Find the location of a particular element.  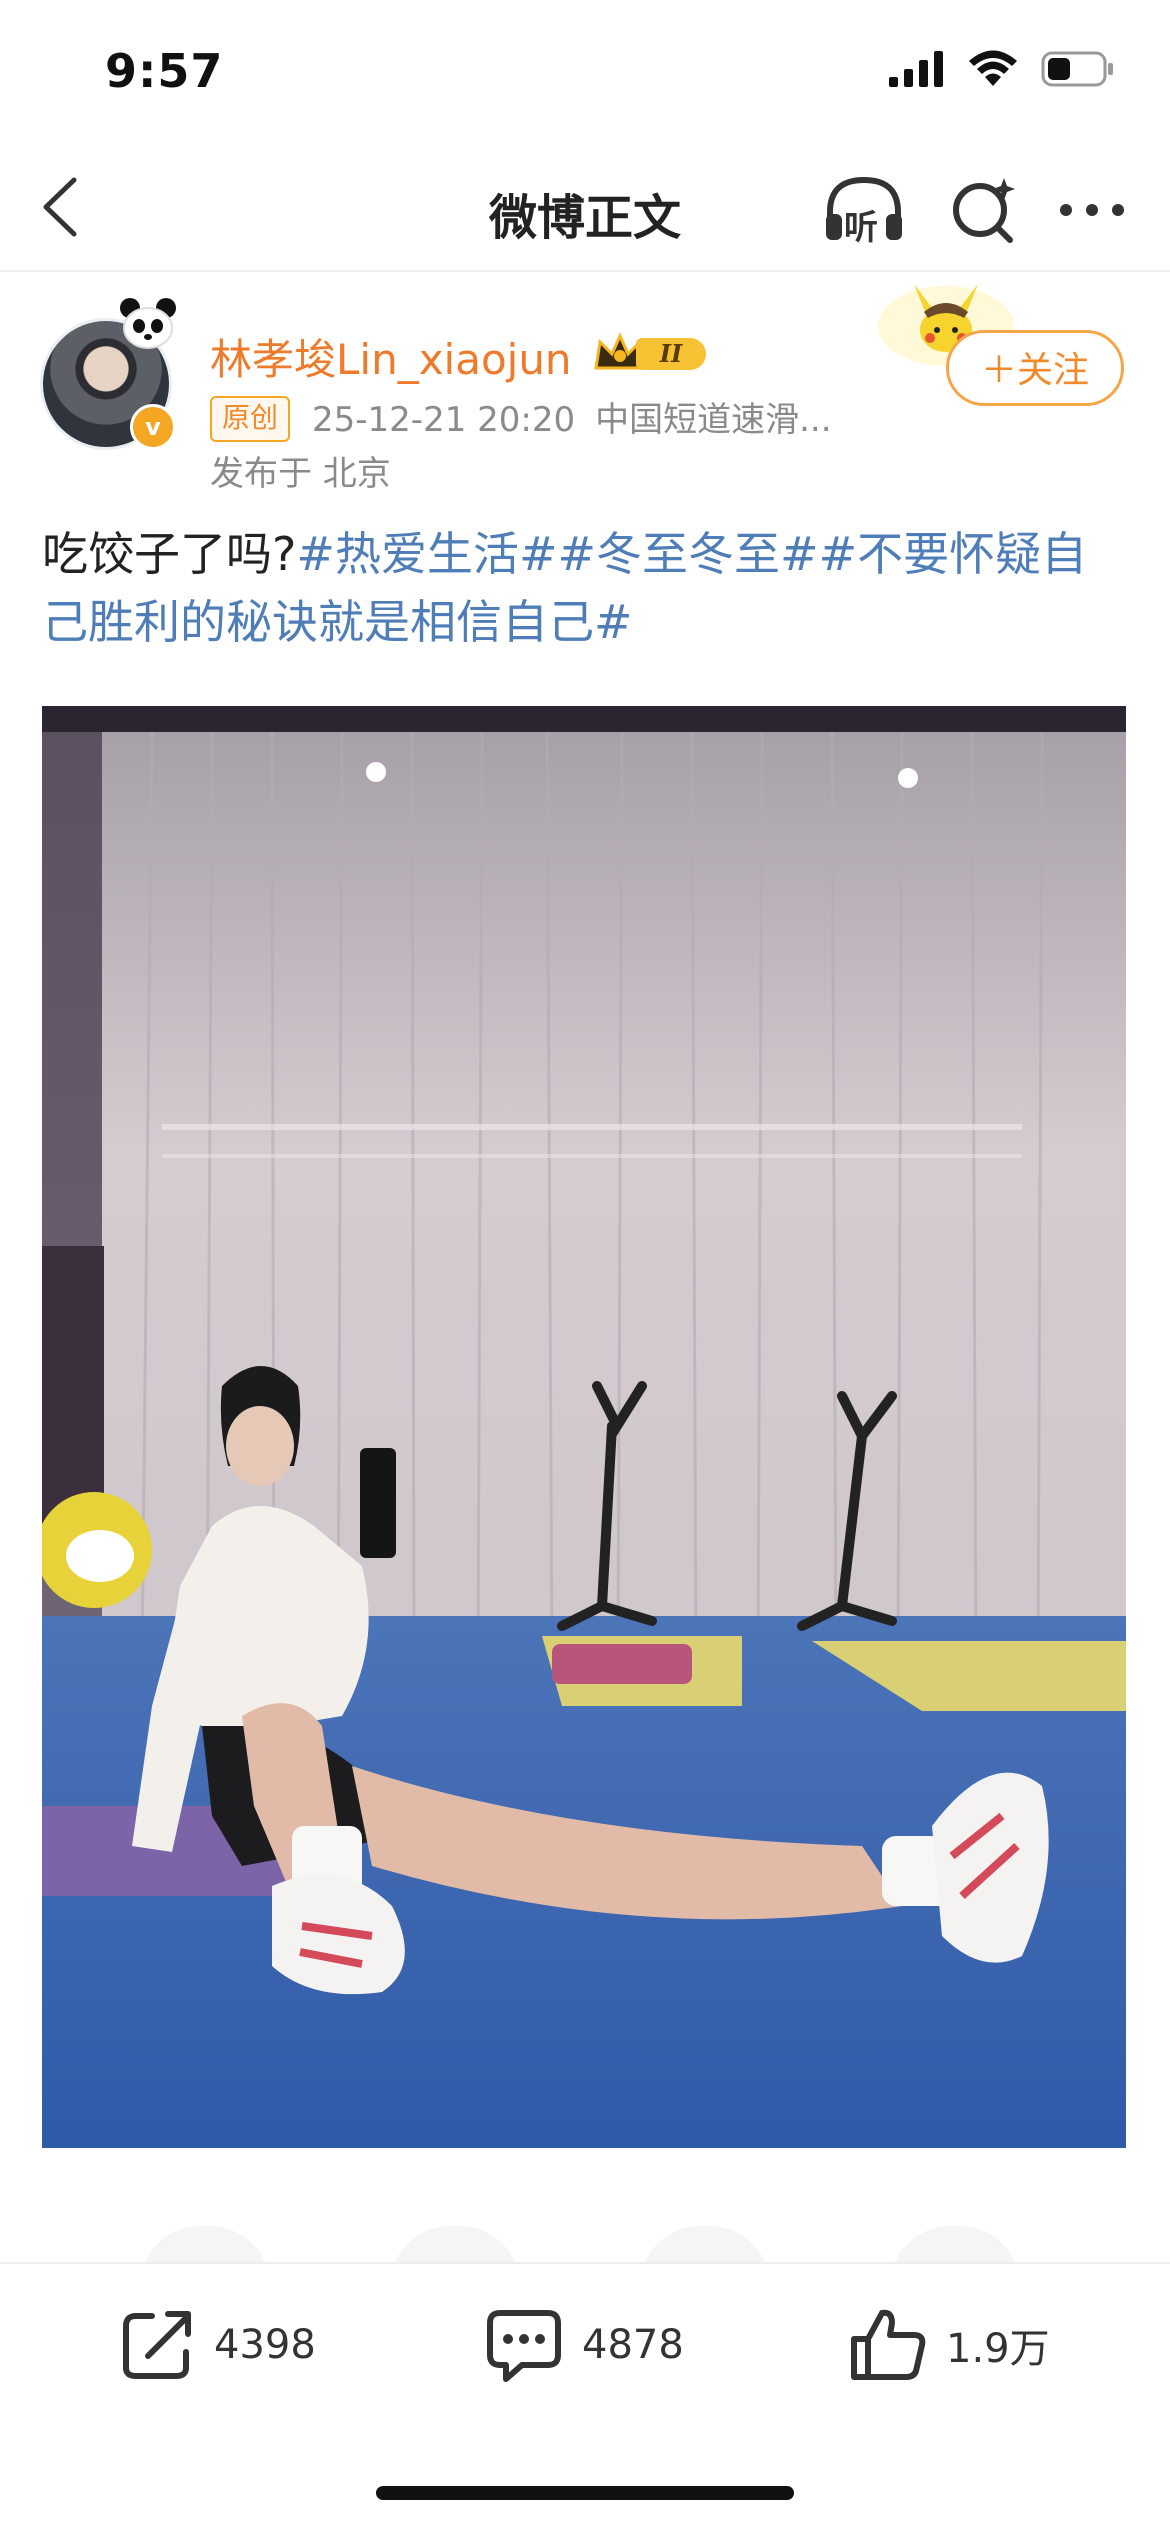

hashtag-link: #热爱生活# is located at coordinates (426, 554).